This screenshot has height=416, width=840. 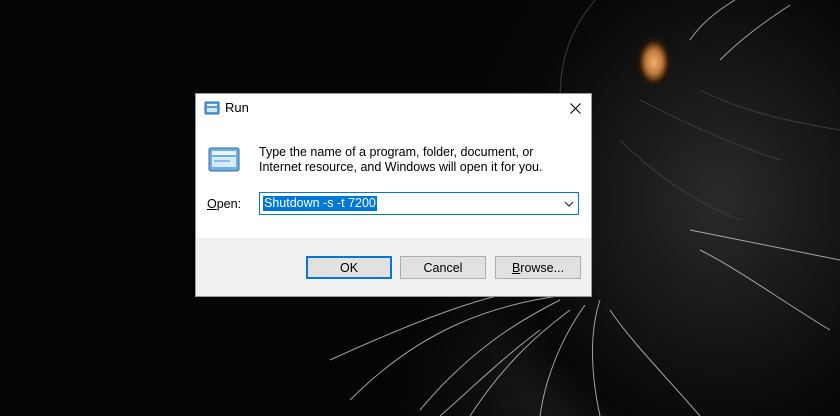 I want to click on ok-button: OK, so click(x=349, y=267).